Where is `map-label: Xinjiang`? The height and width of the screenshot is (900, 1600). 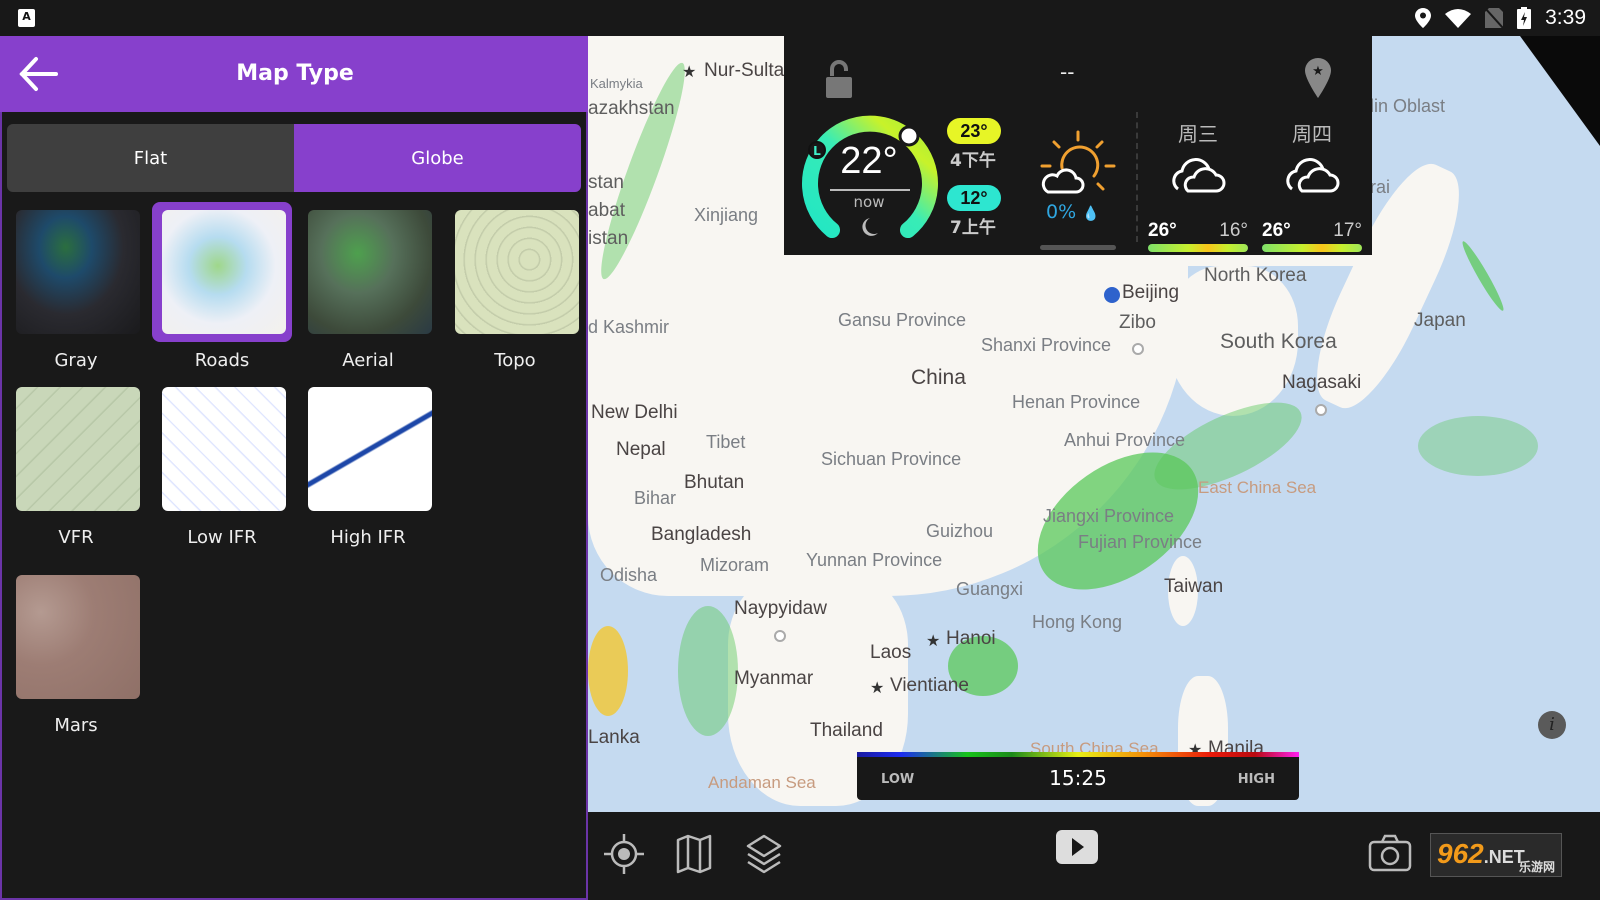
map-label: Xinjiang is located at coordinates (726, 215).